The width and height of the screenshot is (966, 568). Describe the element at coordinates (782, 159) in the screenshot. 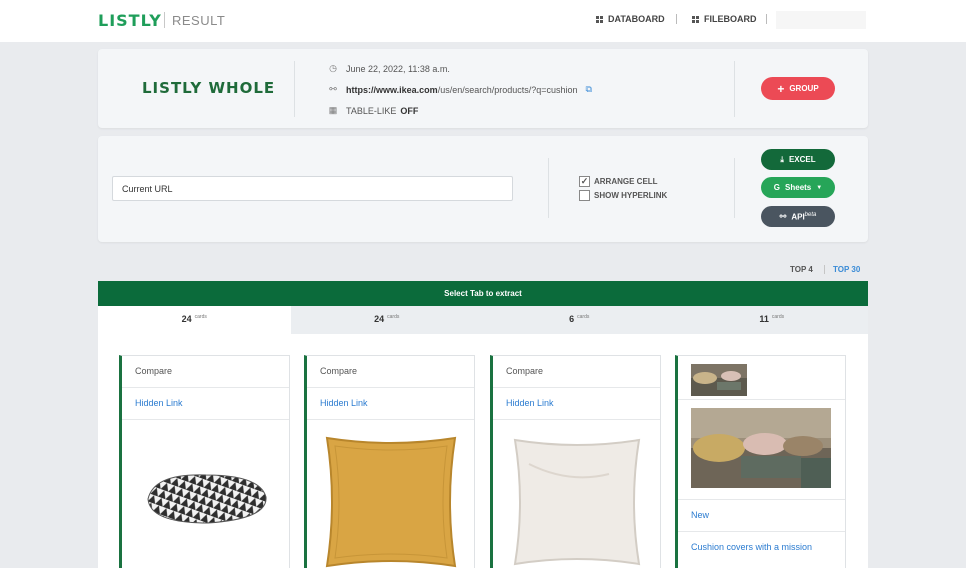

I see `download-icon: ⤓` at that location.